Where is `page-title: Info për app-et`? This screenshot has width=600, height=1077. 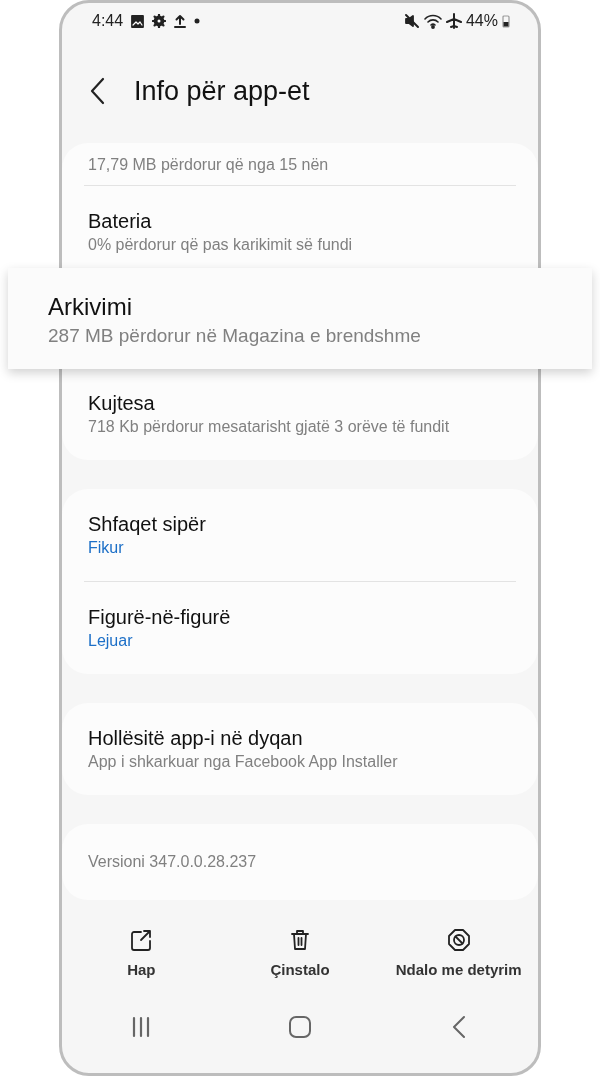 page-title: Info për app-et is located at coordinates (222, 91).